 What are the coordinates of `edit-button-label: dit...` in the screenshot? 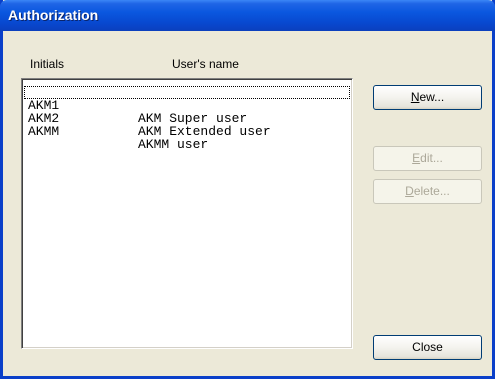 It's located at (431, 158).